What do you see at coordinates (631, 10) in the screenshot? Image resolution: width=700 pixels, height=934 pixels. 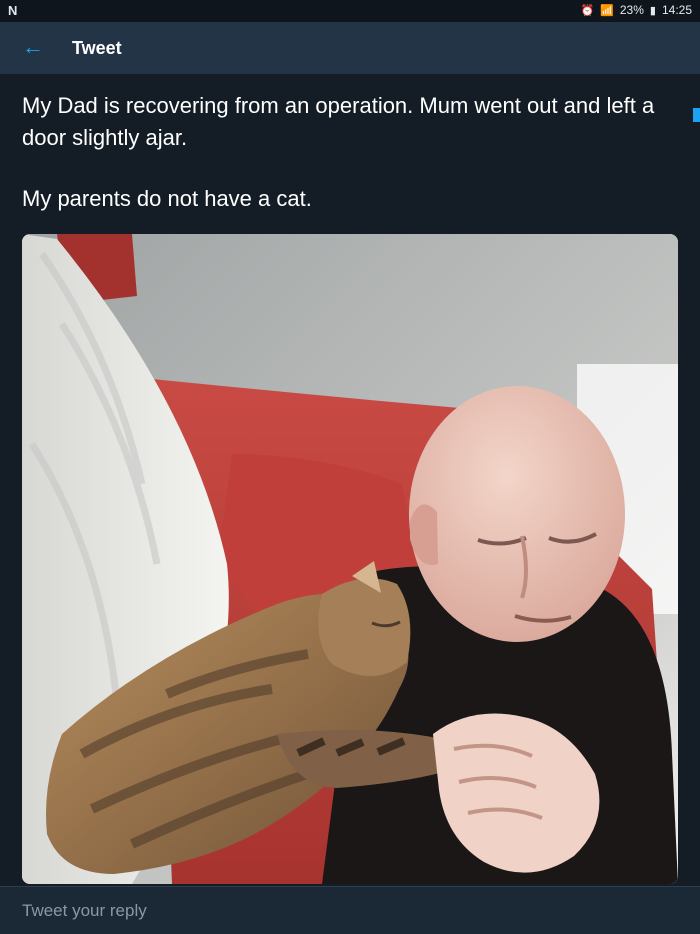 I see `battery-percent: 23%` at bounding box center [631, 10].